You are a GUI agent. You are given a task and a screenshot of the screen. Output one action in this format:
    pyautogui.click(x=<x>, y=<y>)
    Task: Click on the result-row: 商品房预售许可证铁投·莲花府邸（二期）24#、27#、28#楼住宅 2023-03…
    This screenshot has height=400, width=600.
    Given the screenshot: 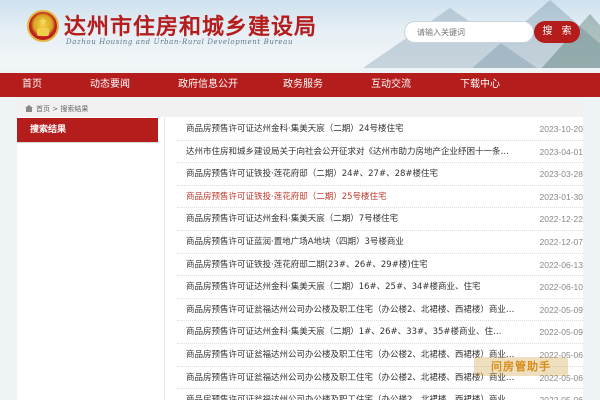 What is the action you would take?
    pyautogui.click(x=380, y=174)
    